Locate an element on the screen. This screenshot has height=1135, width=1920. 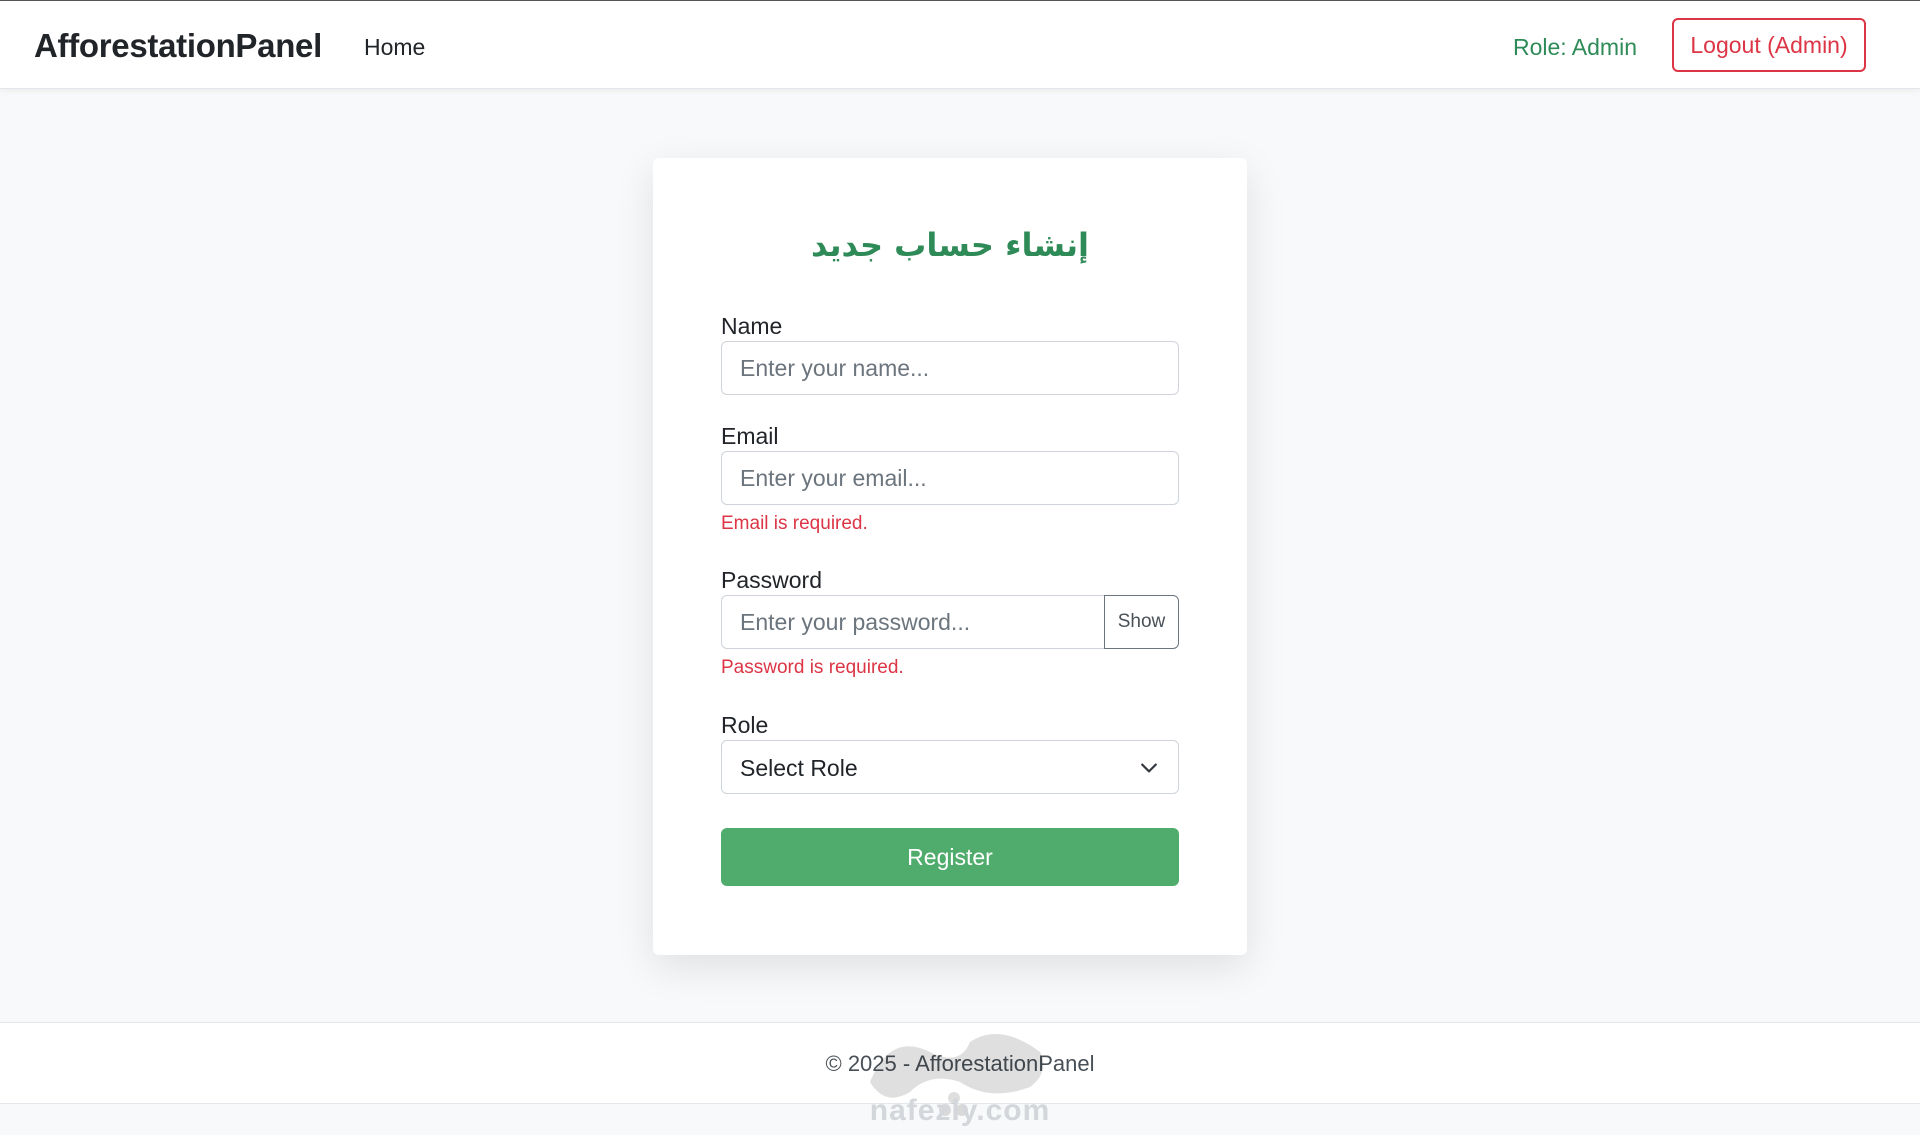
password-input-group: Show is located at coordinates (950, 622).